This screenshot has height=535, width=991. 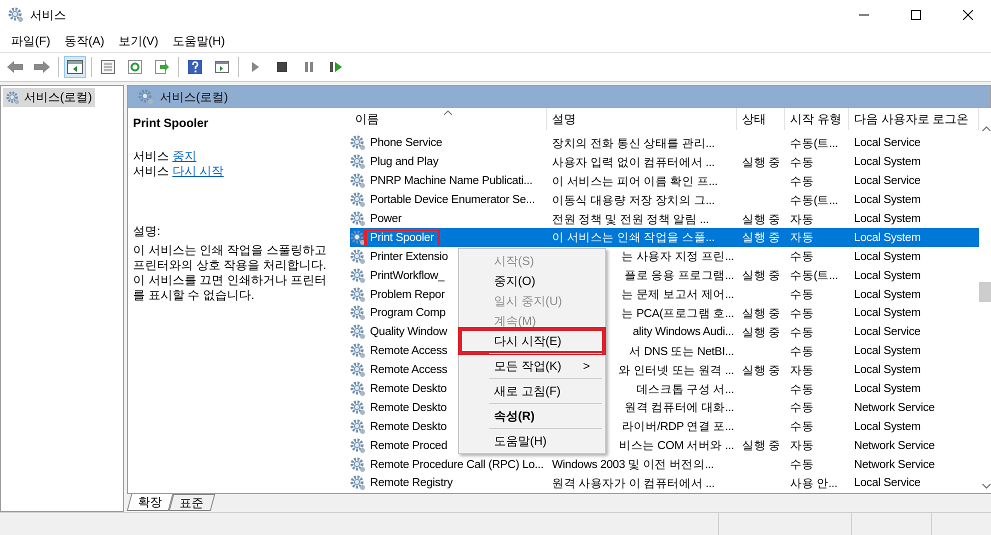 What do you see at coordinates (75, 67) in the screenshot?
I see `console-tree-button` at bounding box center [75, 67].